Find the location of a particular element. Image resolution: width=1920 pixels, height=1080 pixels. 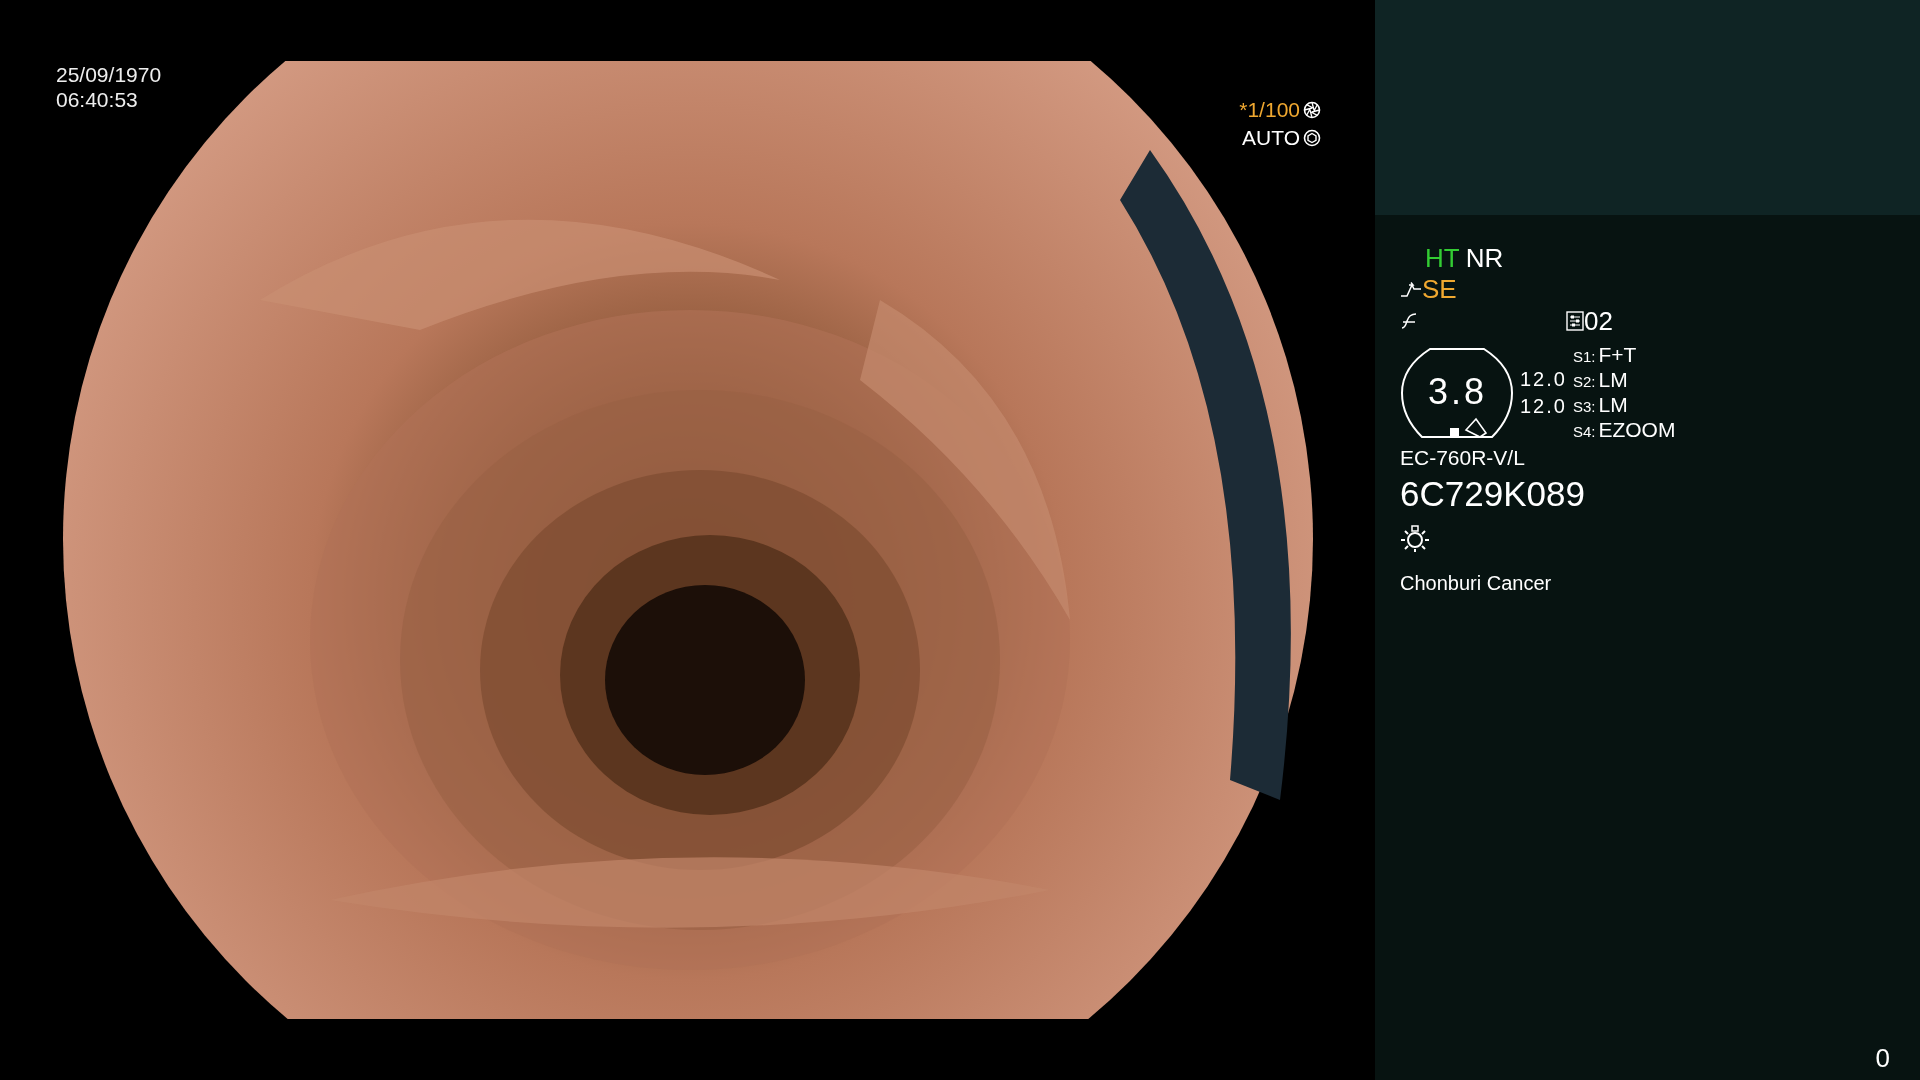

switch-function: F+T is located at coordinates (1617, 355).